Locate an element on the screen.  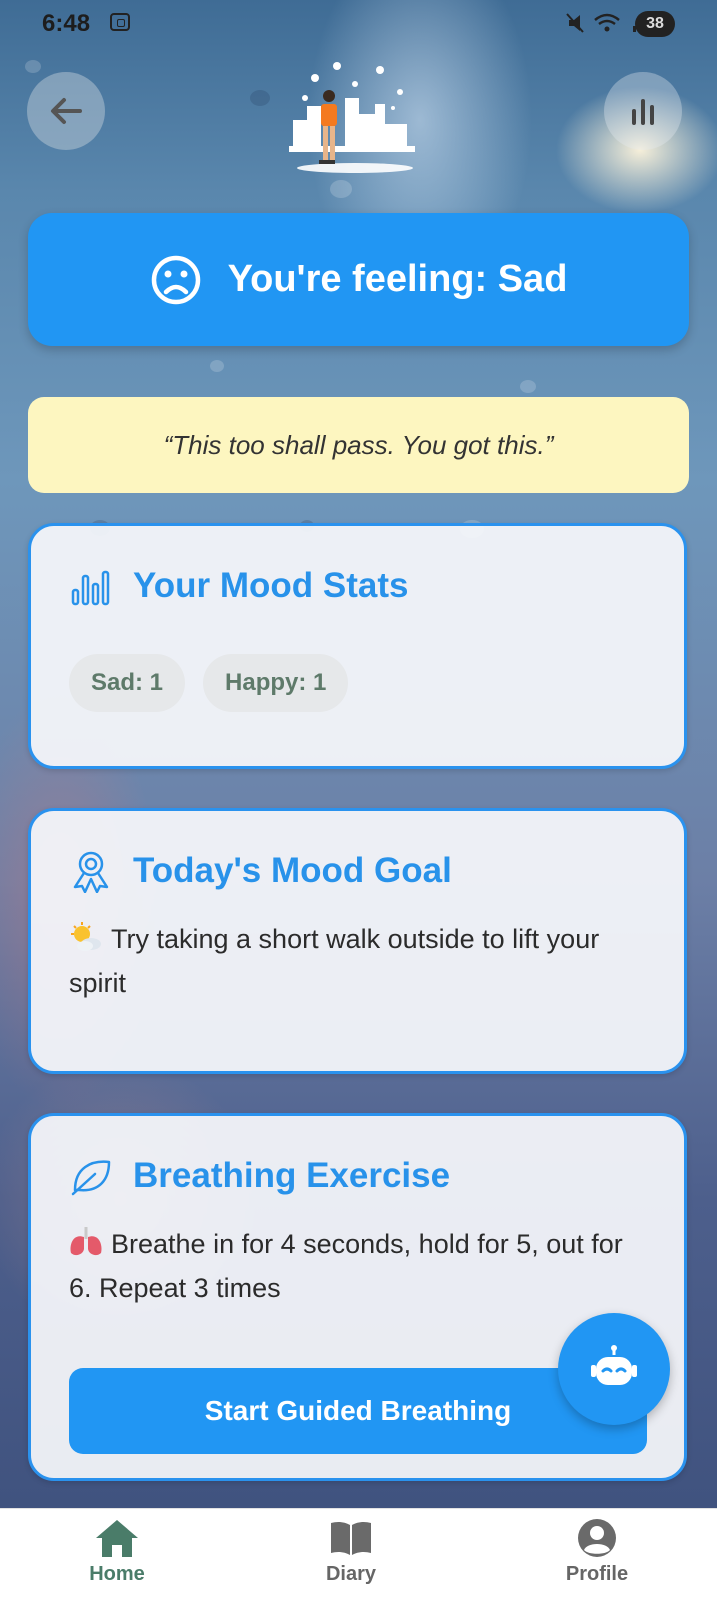
home-icon is located at coordinates (117, 1538).